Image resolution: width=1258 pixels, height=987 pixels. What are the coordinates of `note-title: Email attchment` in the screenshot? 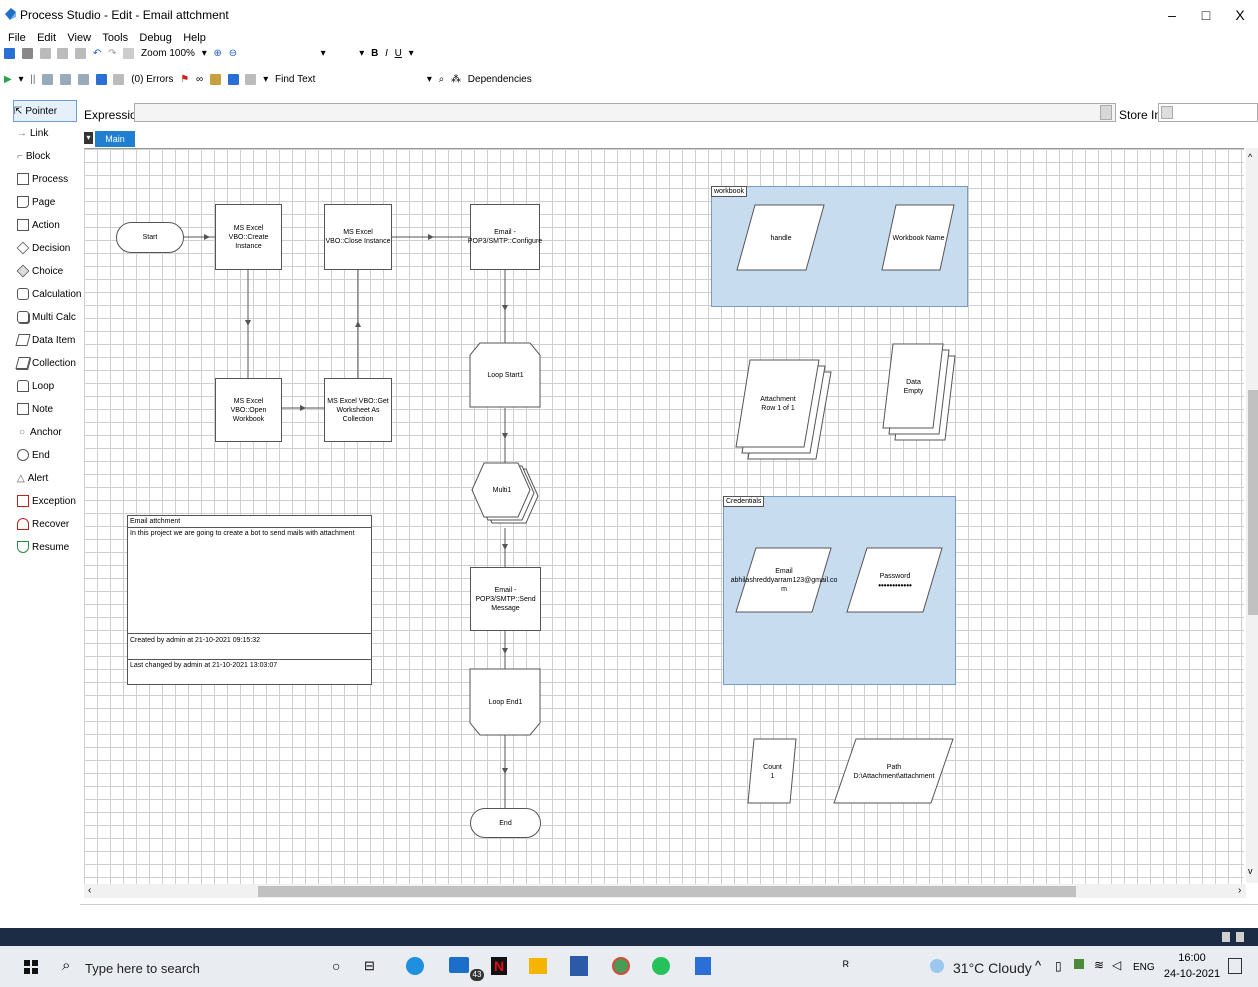 It's located at (155, 521).